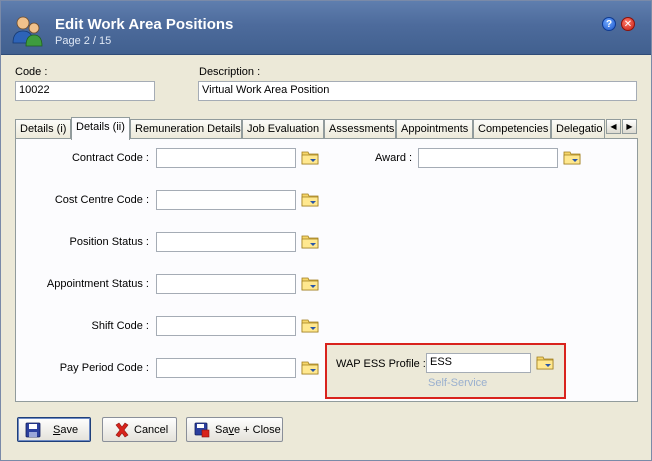 The width and height of the screenshot is (652, 461). Describe the element at coordinates (202, 430) in the screenshot. I see `floppy-close-icon` at that location.